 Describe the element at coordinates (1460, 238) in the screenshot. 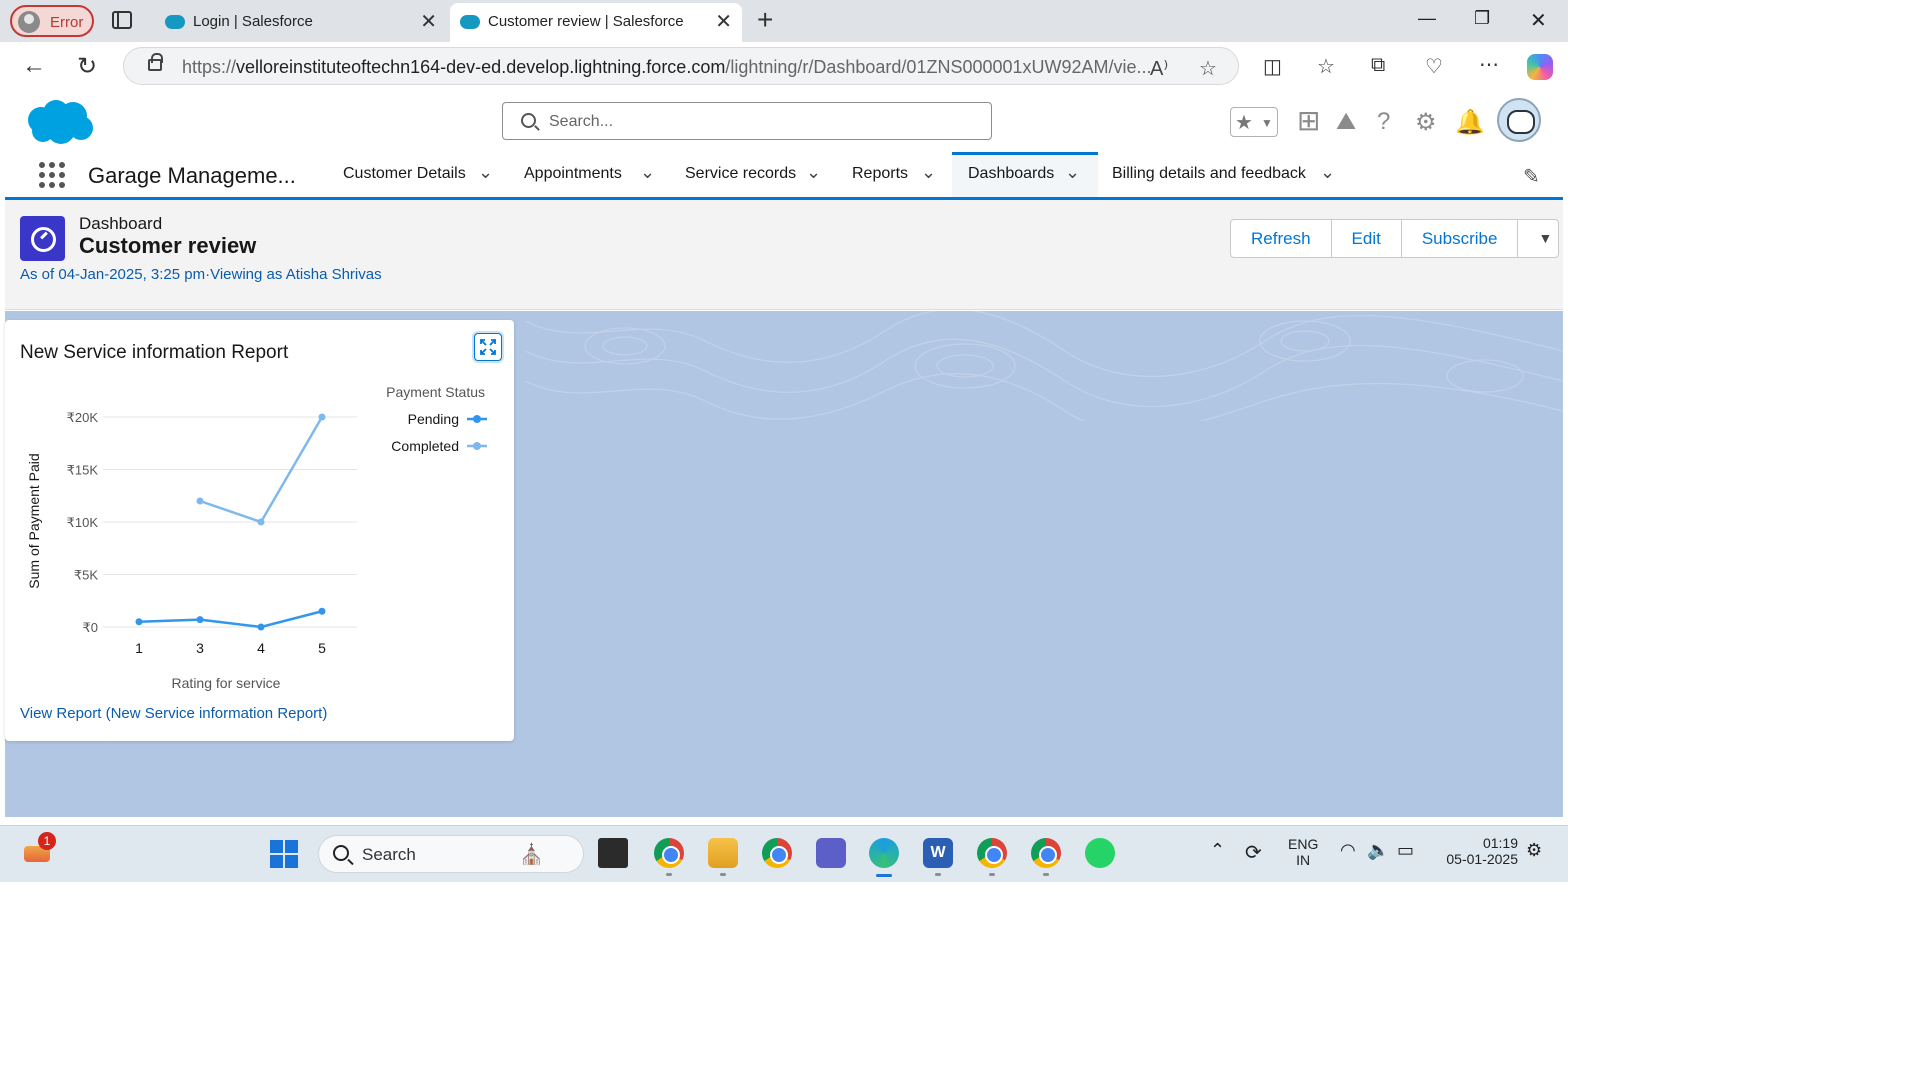

I see `subscribe-button: Subscribe` at that location.